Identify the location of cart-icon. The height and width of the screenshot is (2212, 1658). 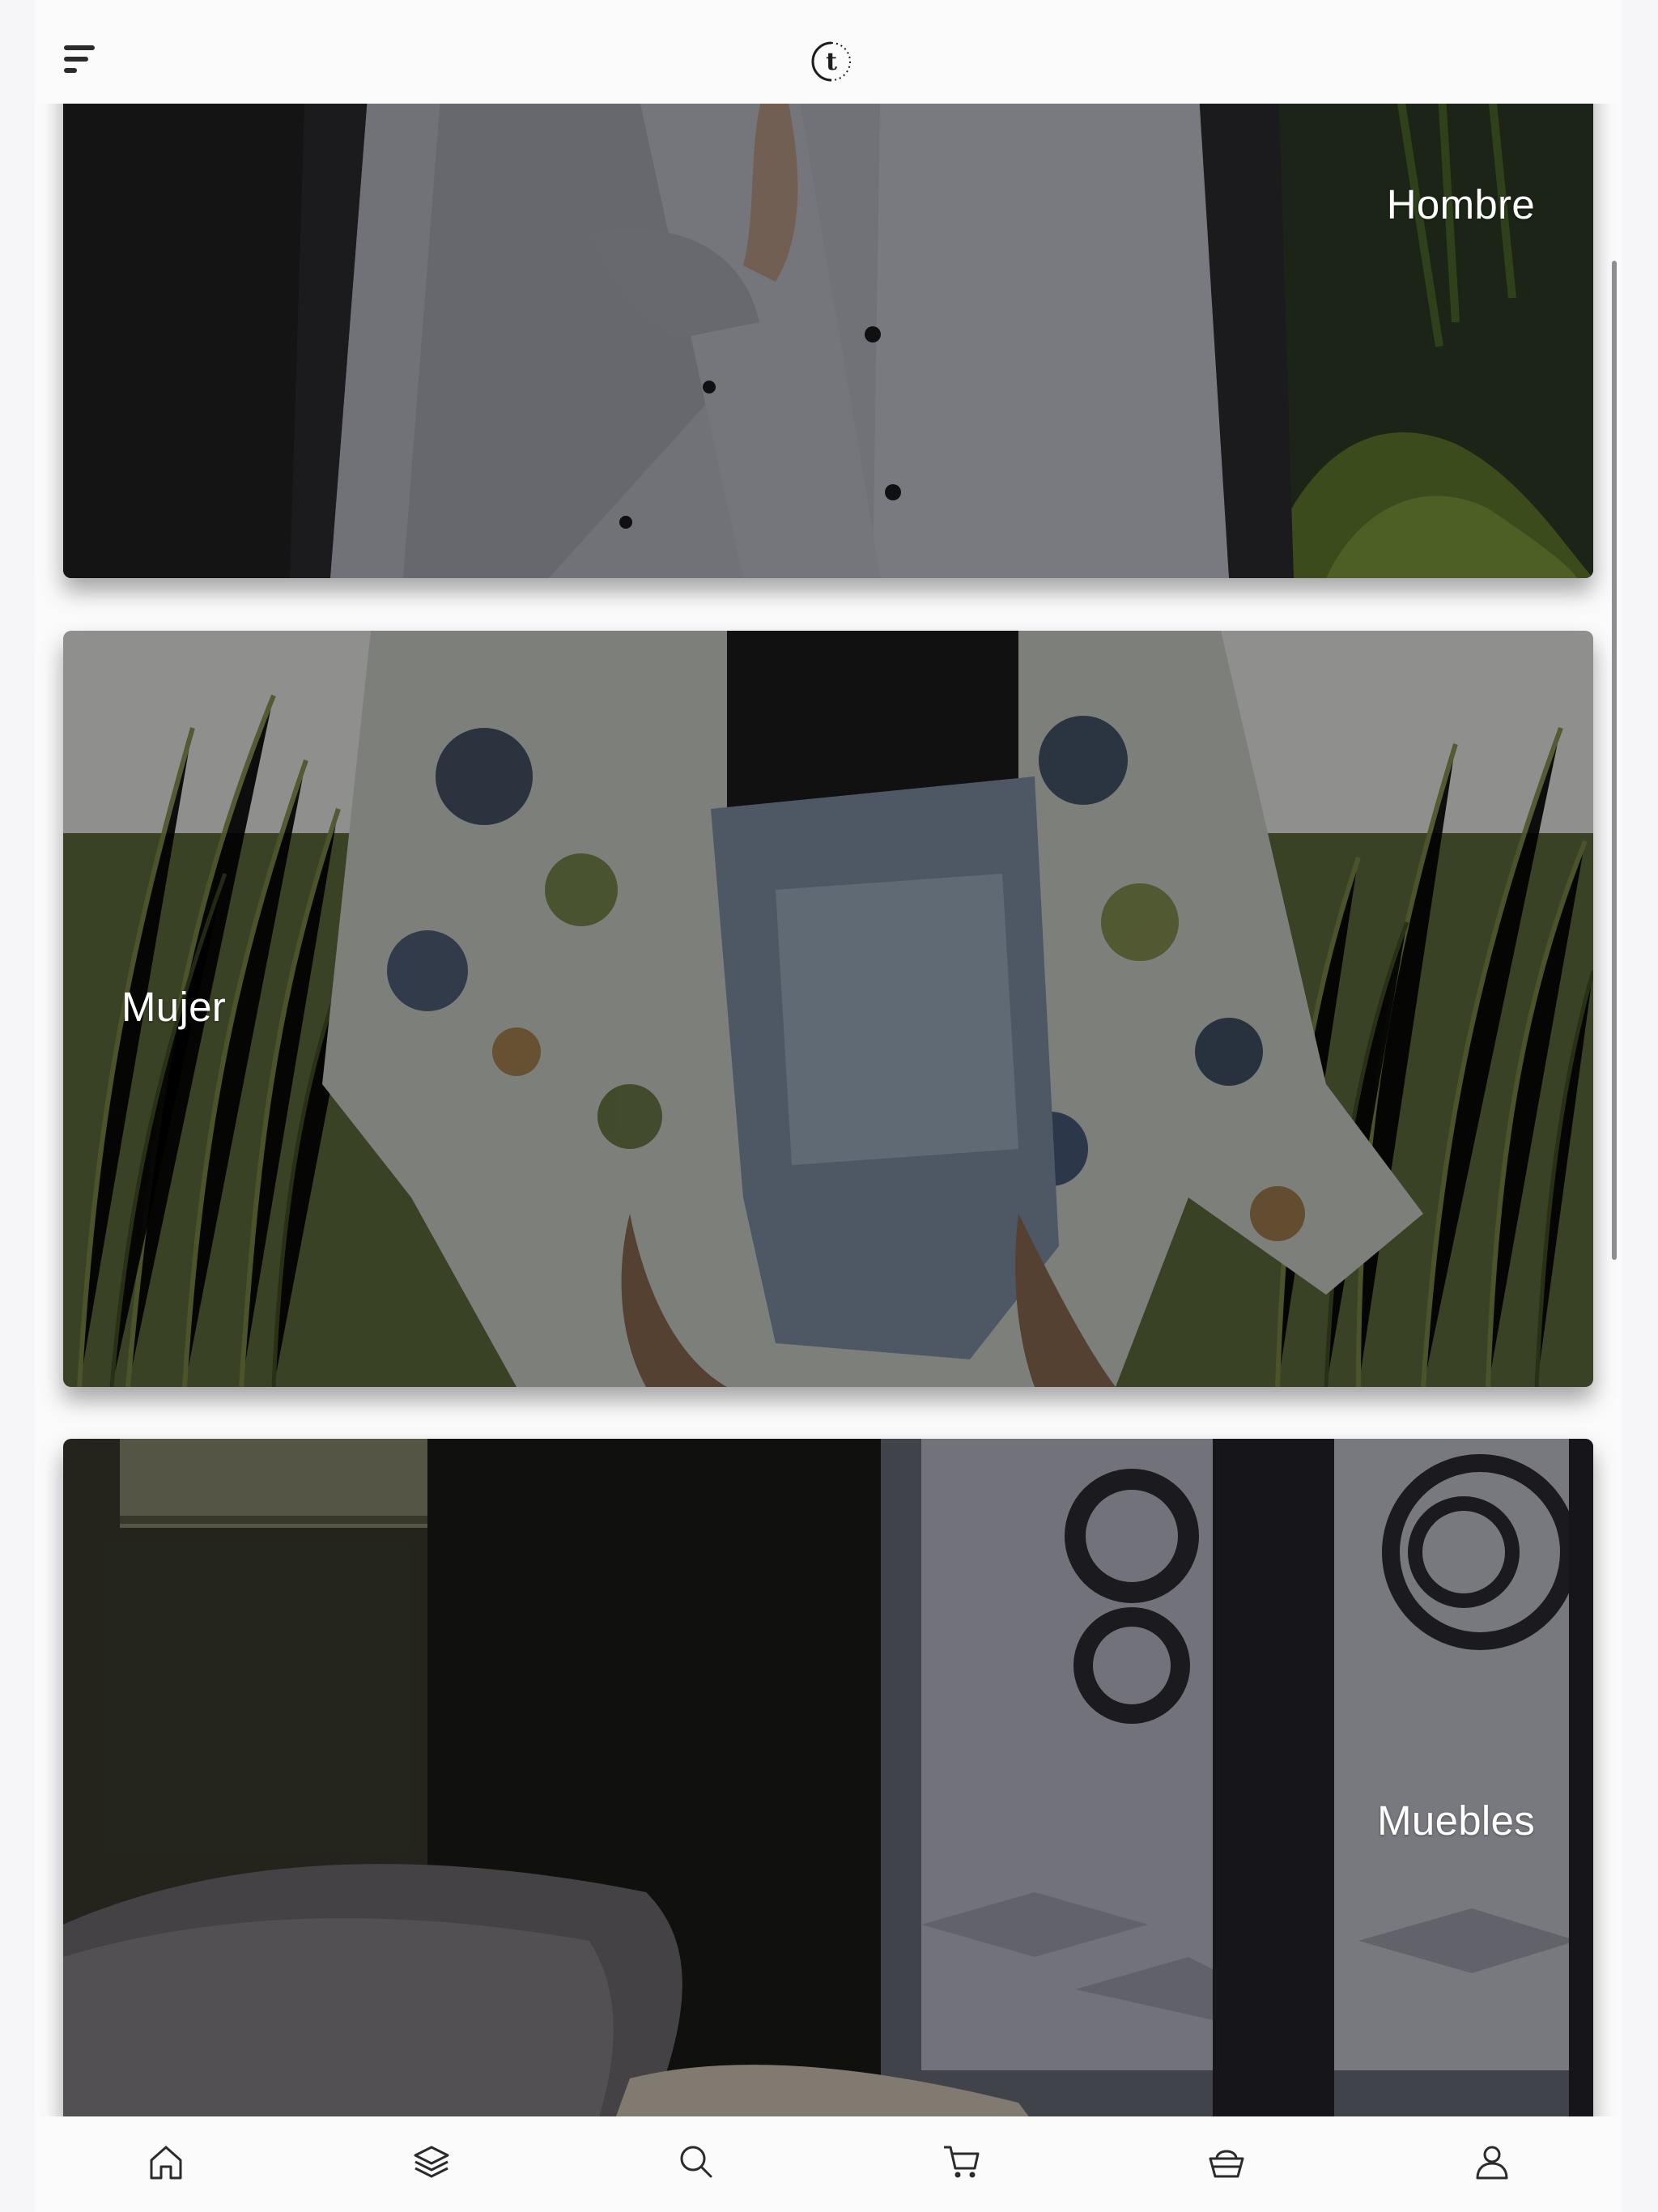
(961, 2162).